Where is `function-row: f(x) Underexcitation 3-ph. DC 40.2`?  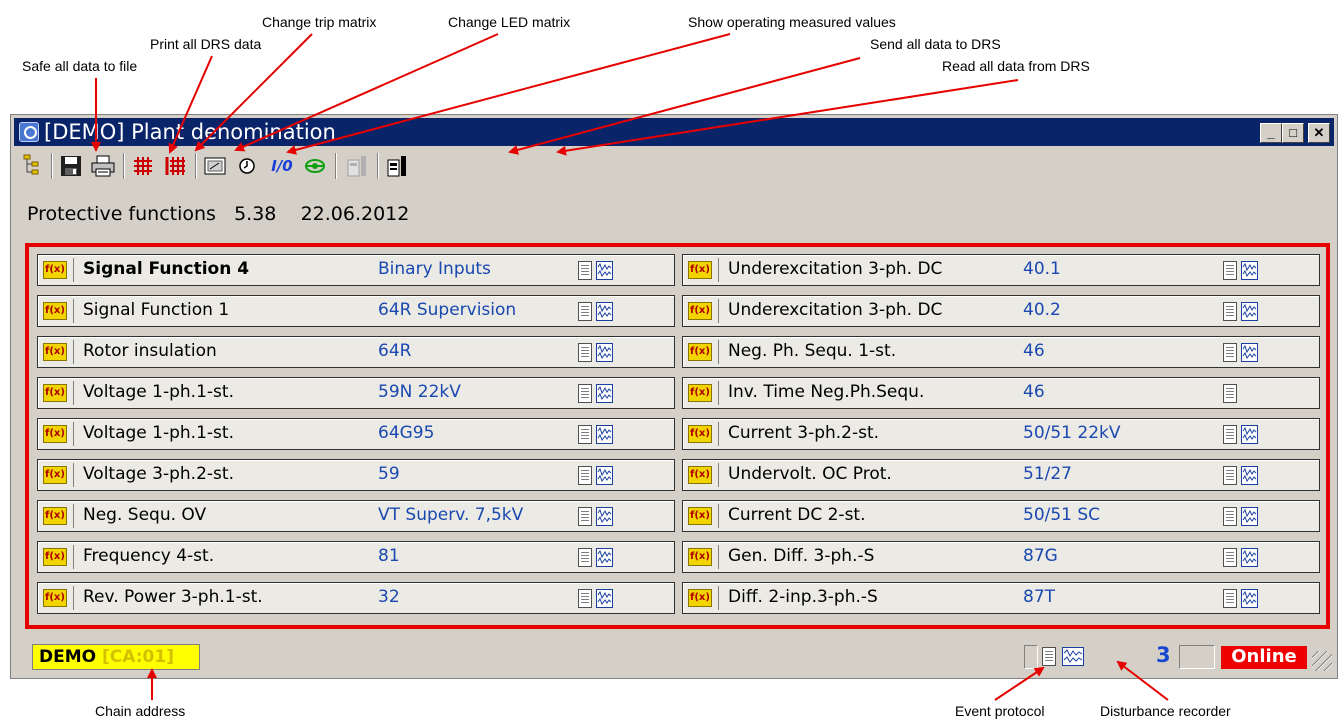
function-row: f(x) Underexcitation 3-ph. DC 40.2 is located at coordinates (1001, 311).